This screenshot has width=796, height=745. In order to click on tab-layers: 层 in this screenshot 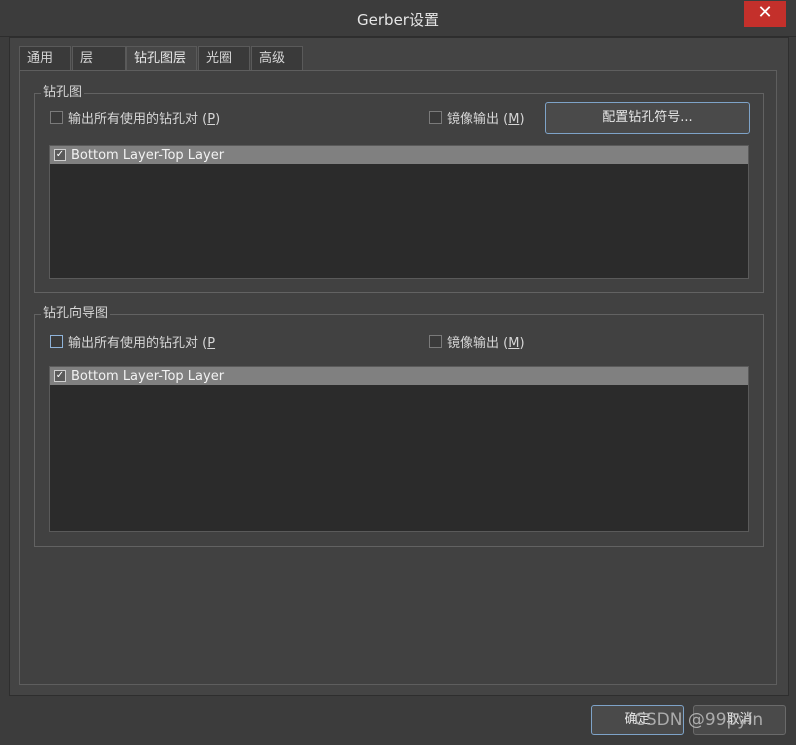, I will do `click(99, 58)`.